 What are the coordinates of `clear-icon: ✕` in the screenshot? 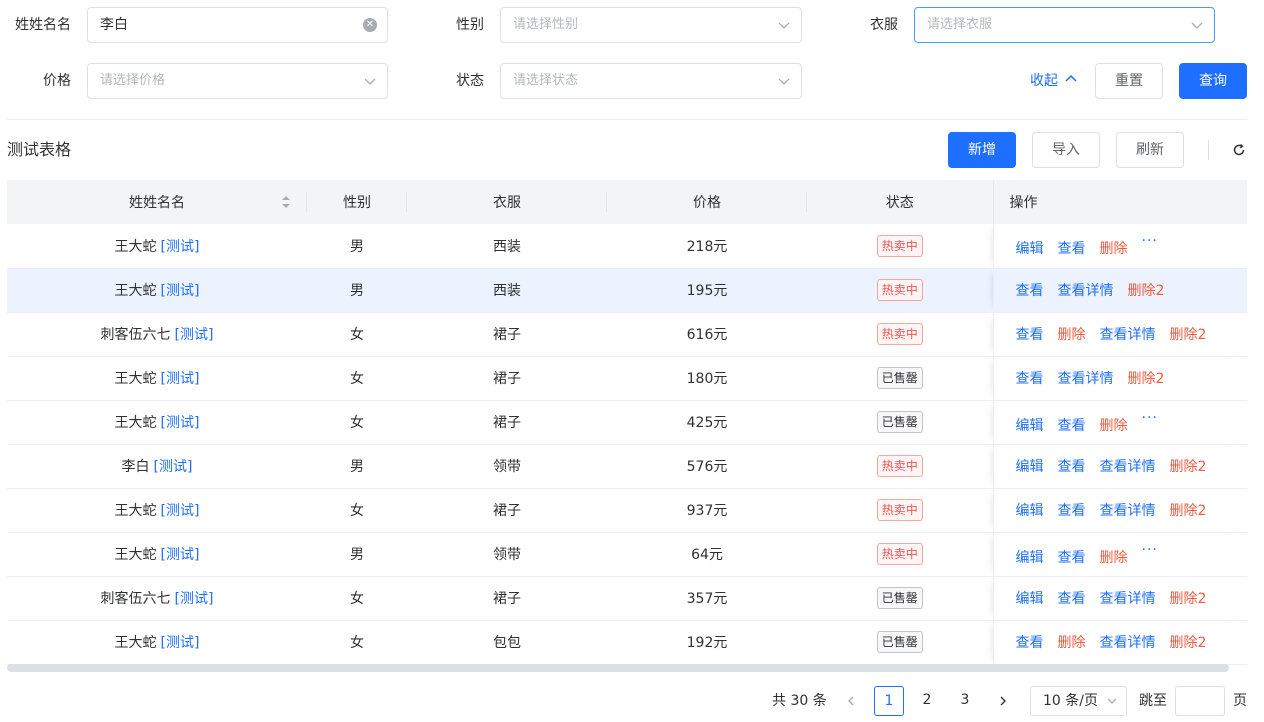 It's located at (370, 25).